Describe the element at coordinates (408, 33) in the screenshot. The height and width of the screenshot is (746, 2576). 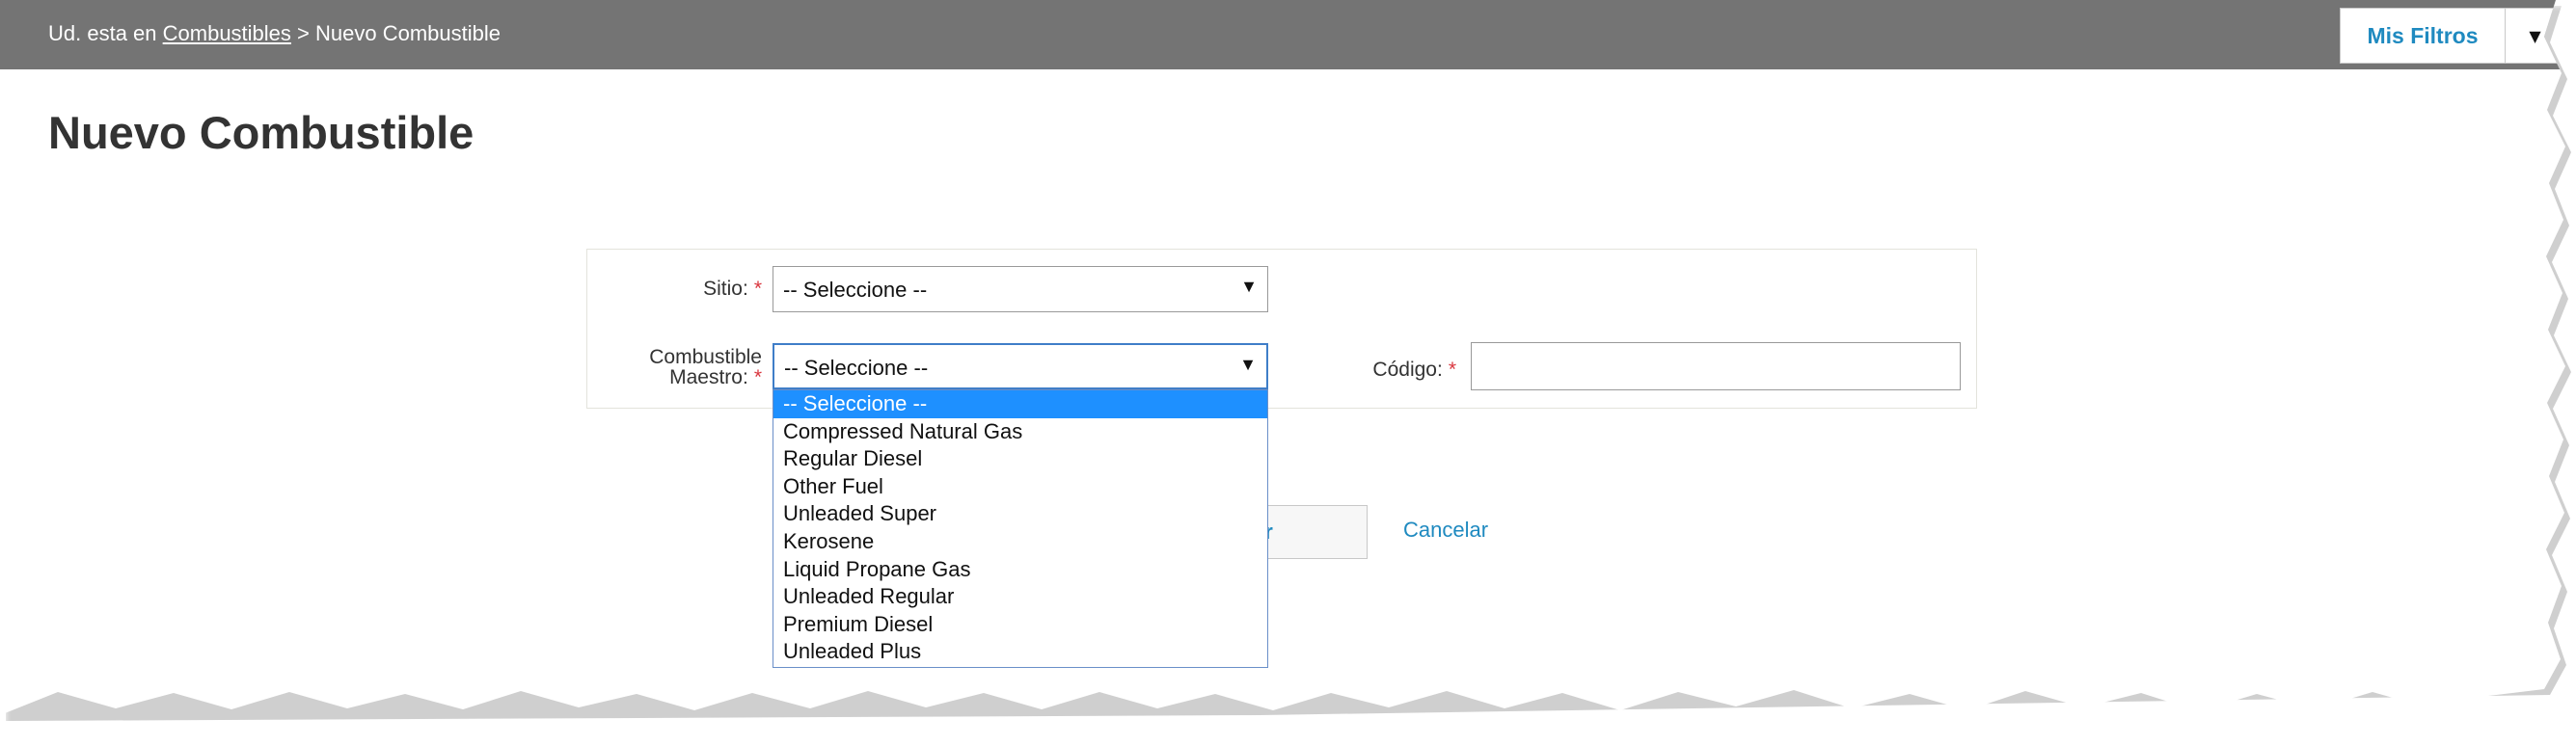
I see `breadcrumb-current: Nuevo Combustible` at that location.